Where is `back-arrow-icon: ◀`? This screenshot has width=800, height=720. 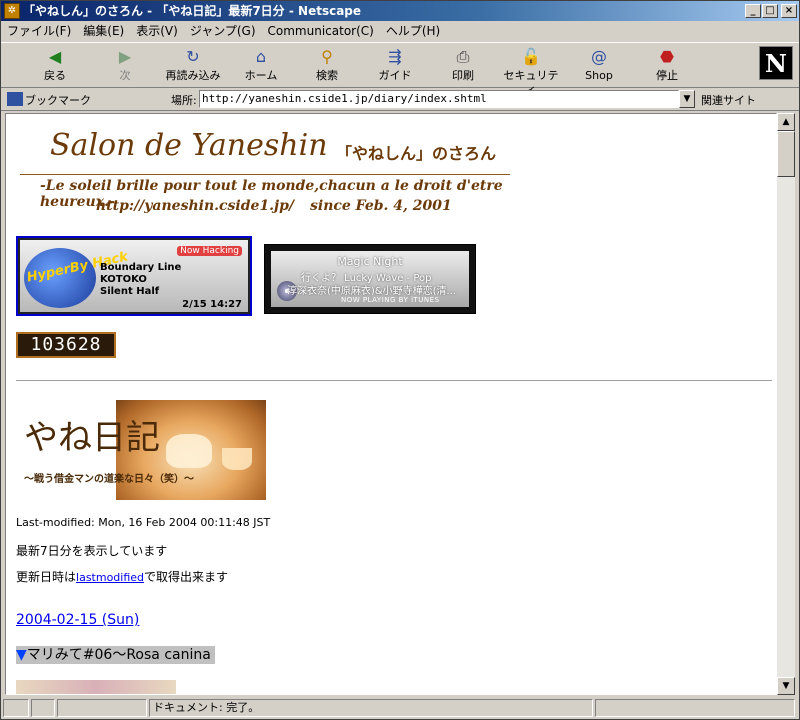
back-arrow-icon: ◀ is located at coordinates (55, 56).